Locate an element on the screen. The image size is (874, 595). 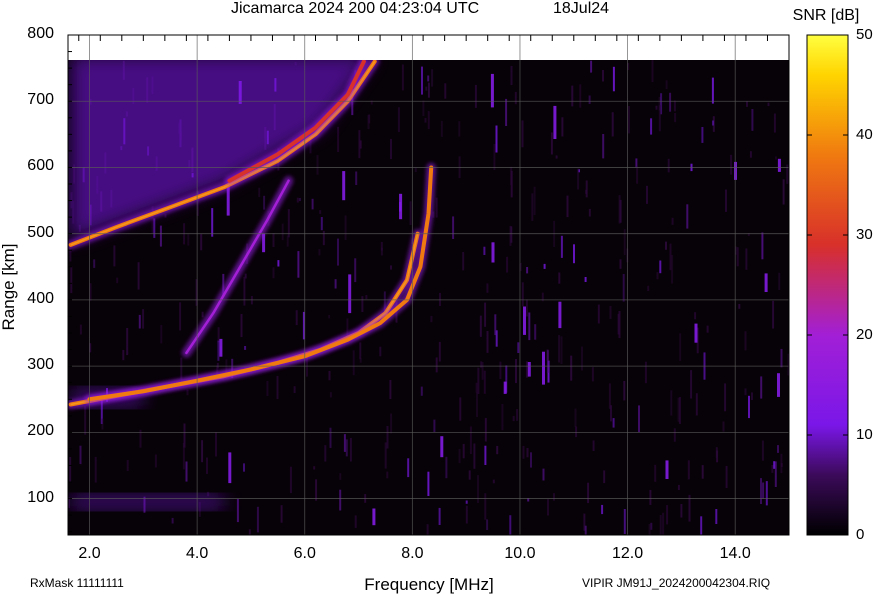
colorbar-tick-label: 20 is located at coordinates (864, 334).